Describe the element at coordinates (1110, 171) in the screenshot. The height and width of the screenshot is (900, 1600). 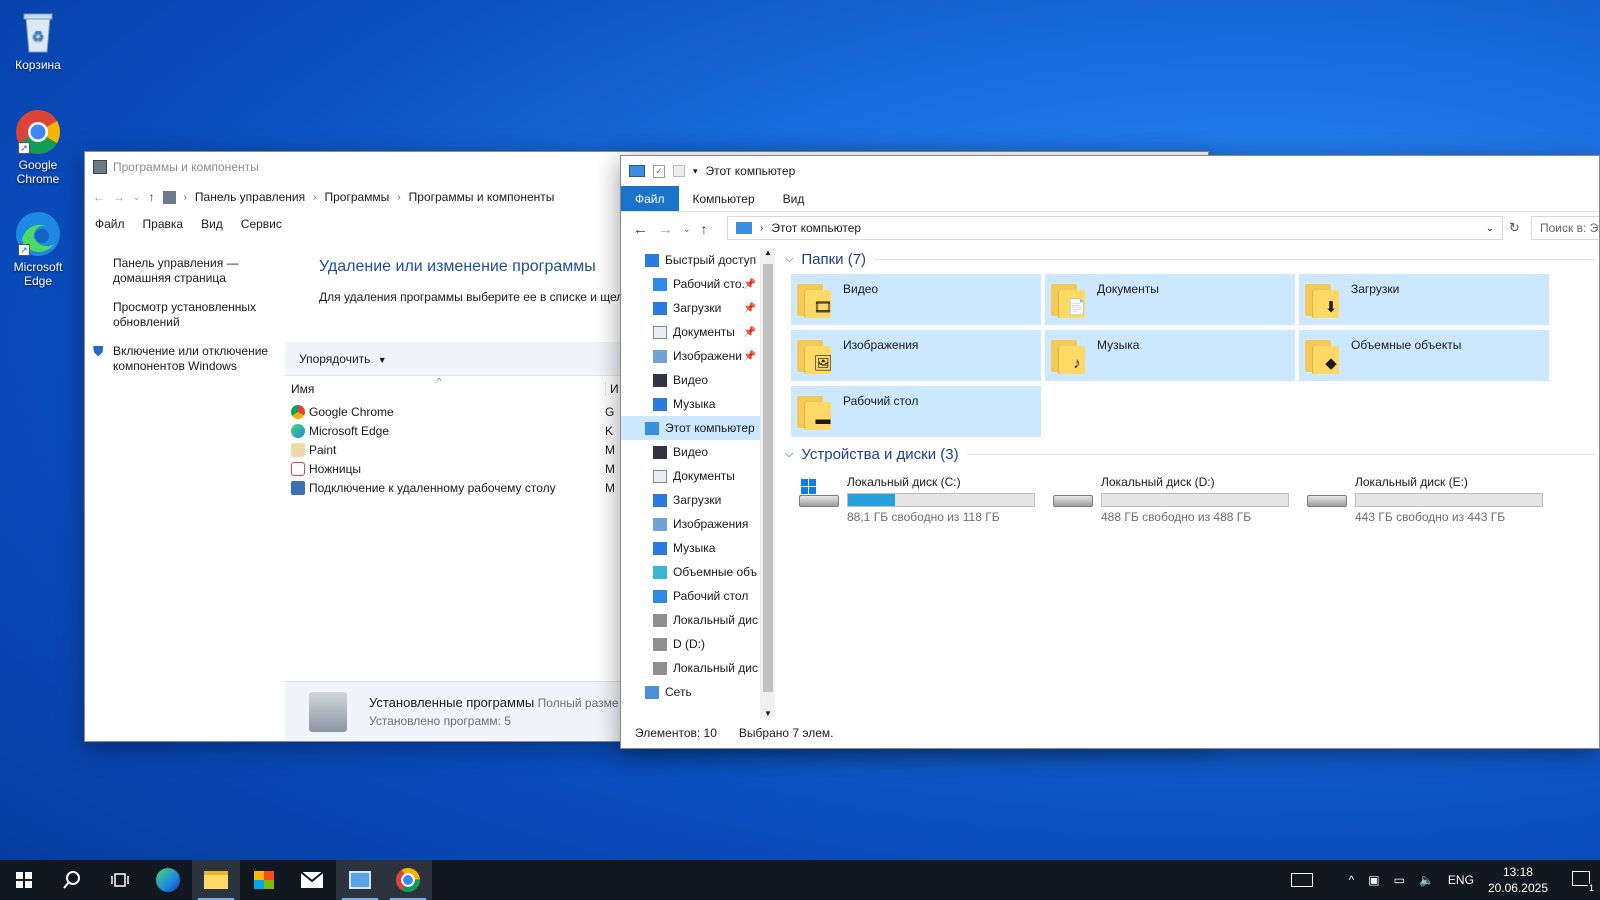
I see `explorer-titlebar: ✓ ▾ Этот компьютер` at that location.